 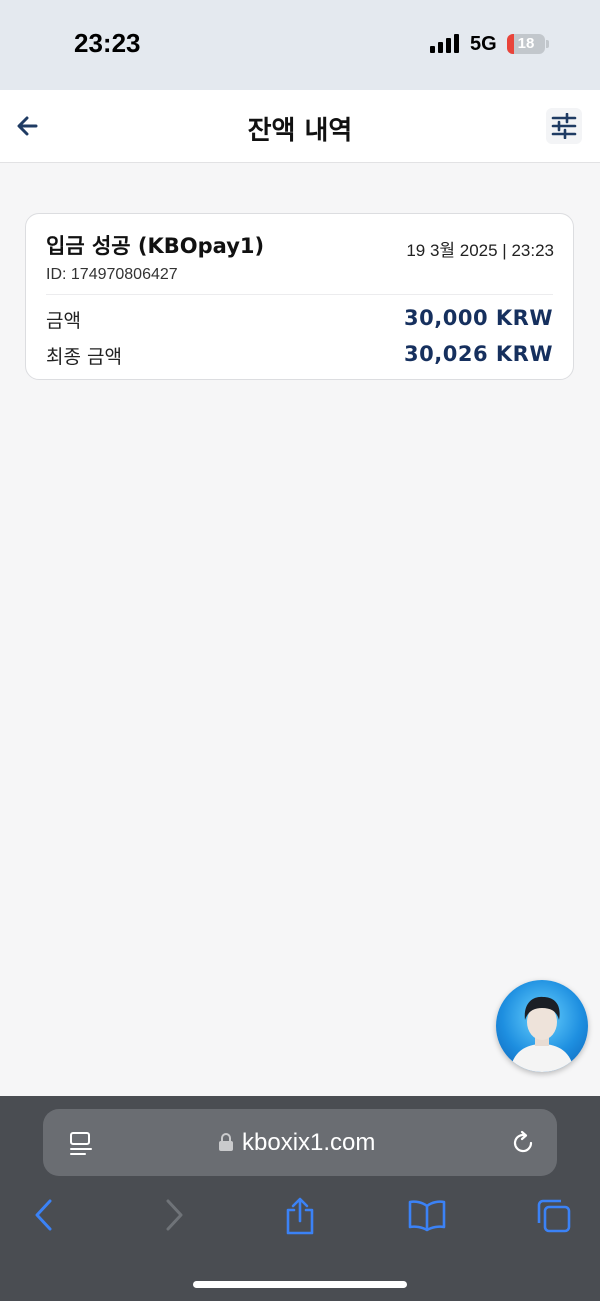 I want to click on bookmarks-icon, so click(x=427, y=1215).